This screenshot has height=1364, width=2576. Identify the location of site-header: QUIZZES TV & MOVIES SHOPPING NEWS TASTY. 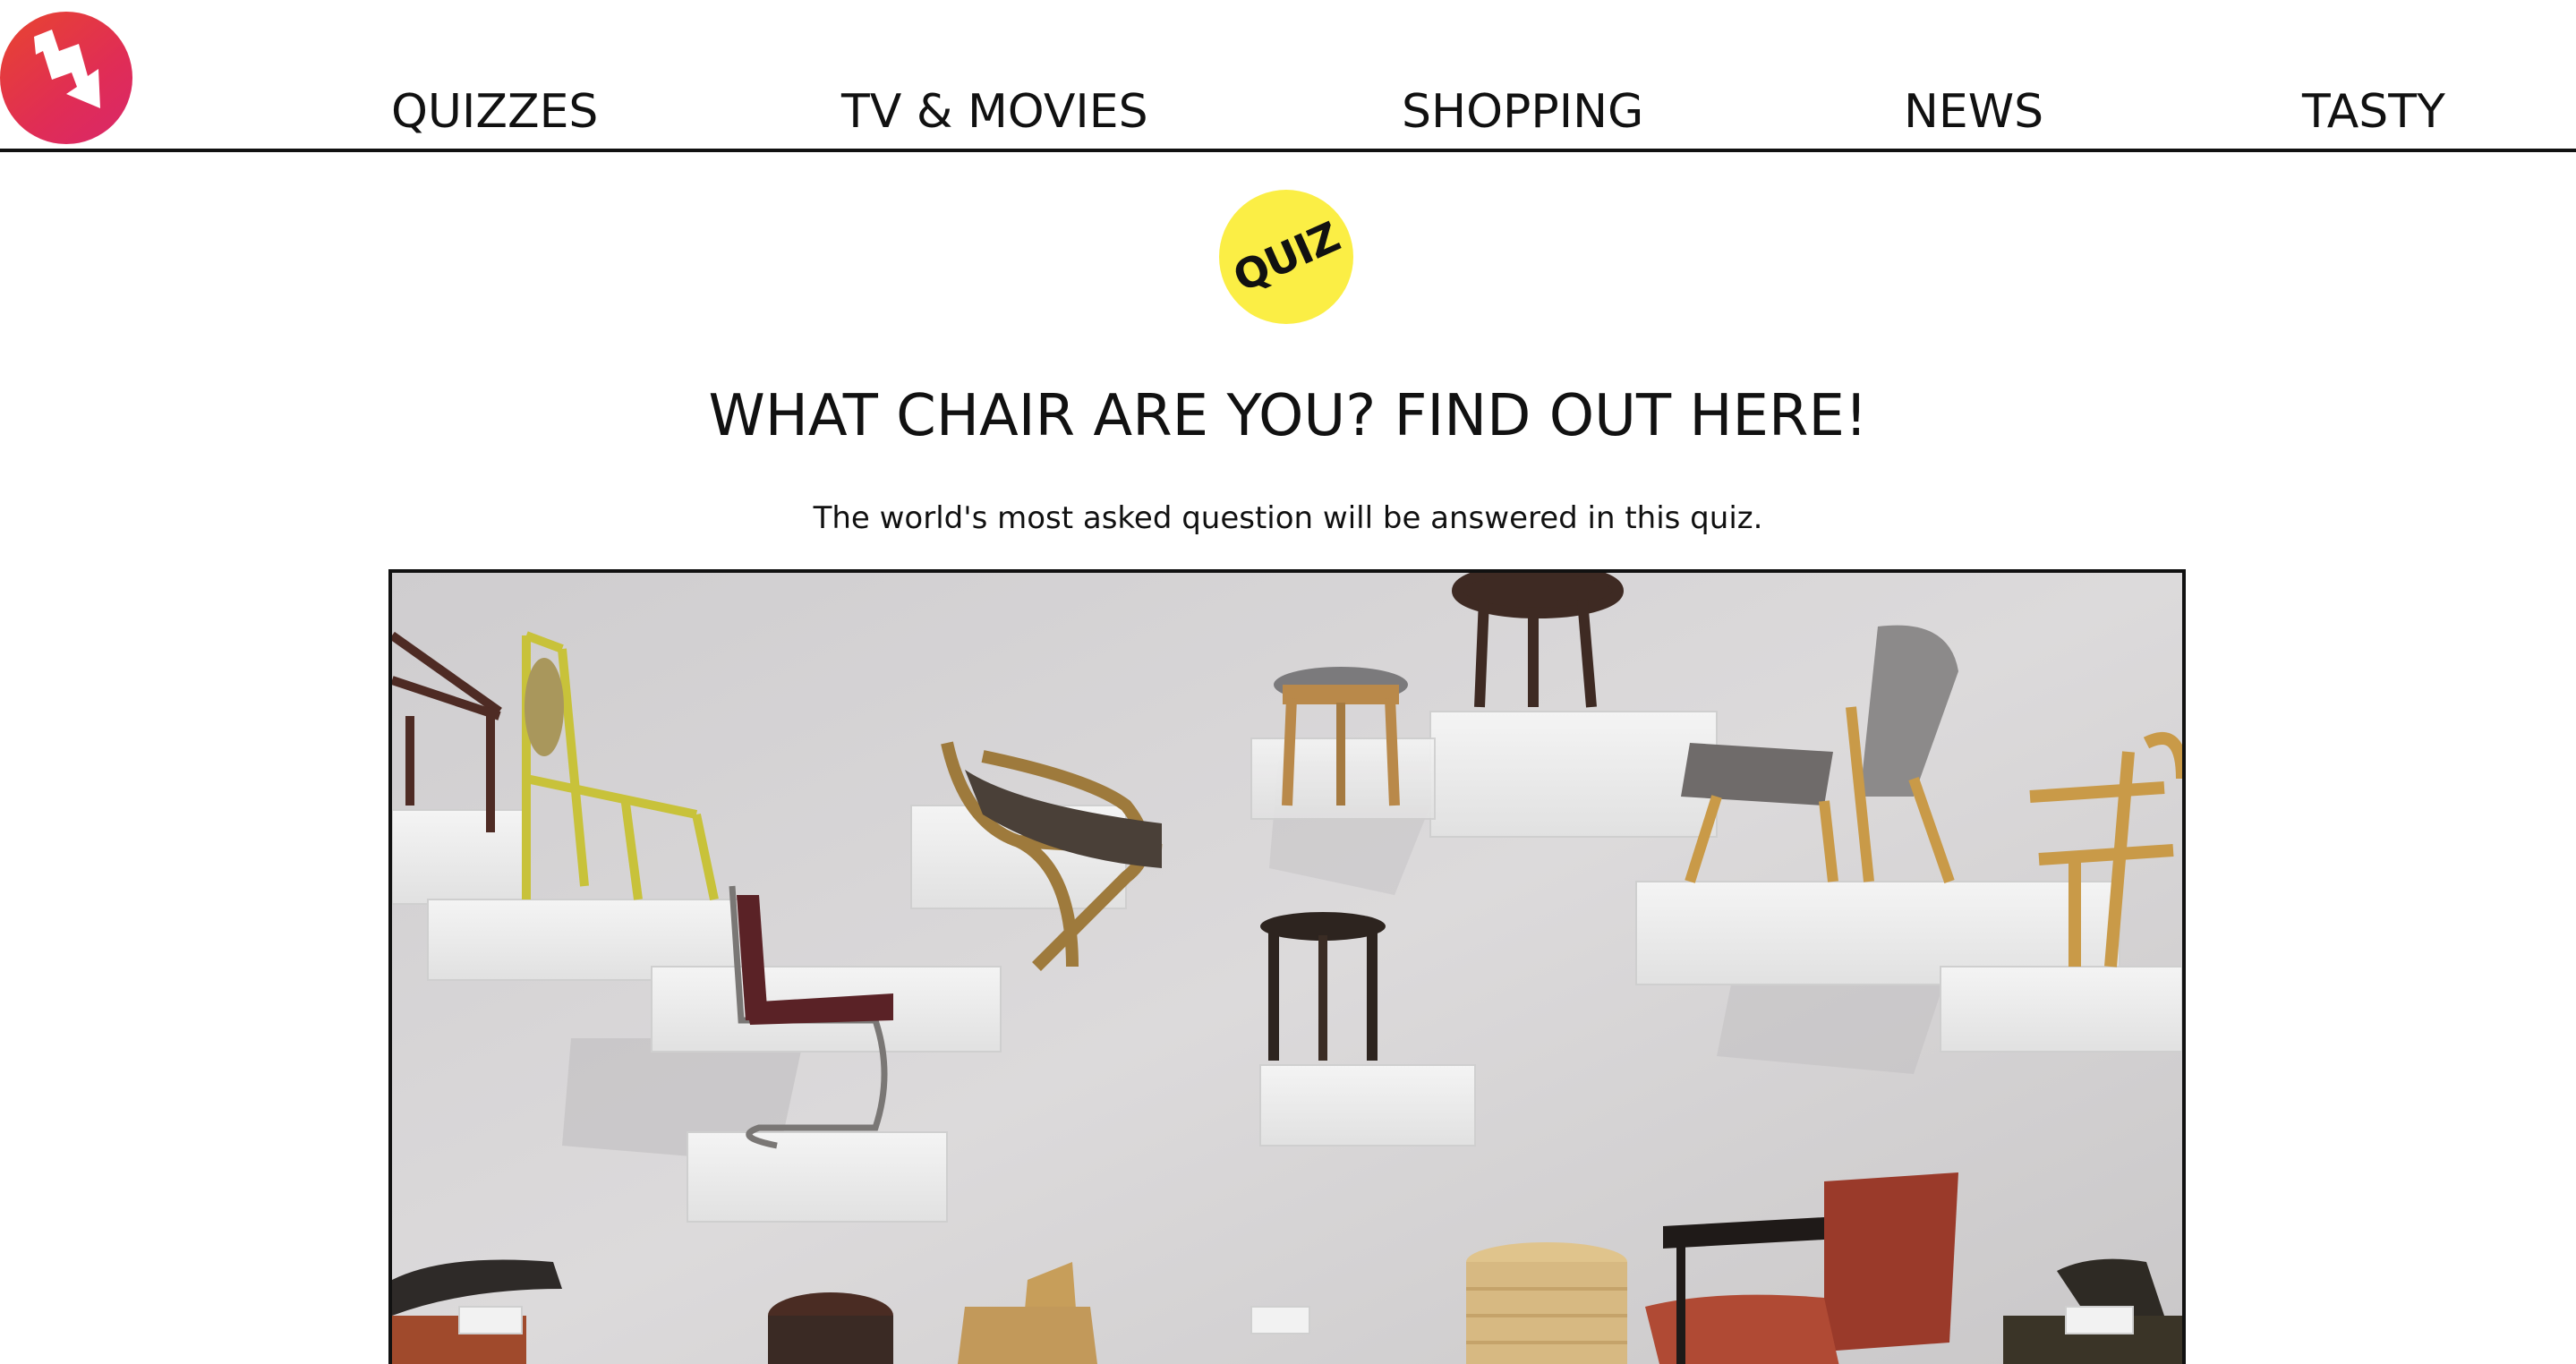
(1288, 76).